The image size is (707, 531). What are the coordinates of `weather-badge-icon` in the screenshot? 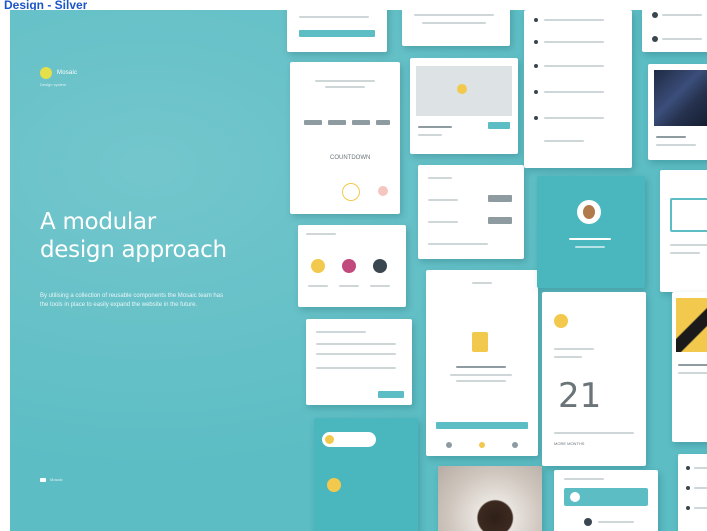 It's located at (334, 485).